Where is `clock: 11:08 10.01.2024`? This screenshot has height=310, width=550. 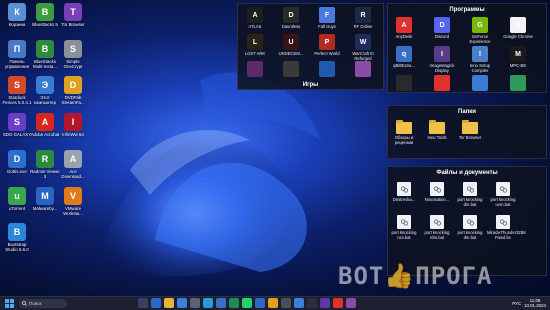 clock: 11:08 10.01.2024 is located at coordinates (535, 303).